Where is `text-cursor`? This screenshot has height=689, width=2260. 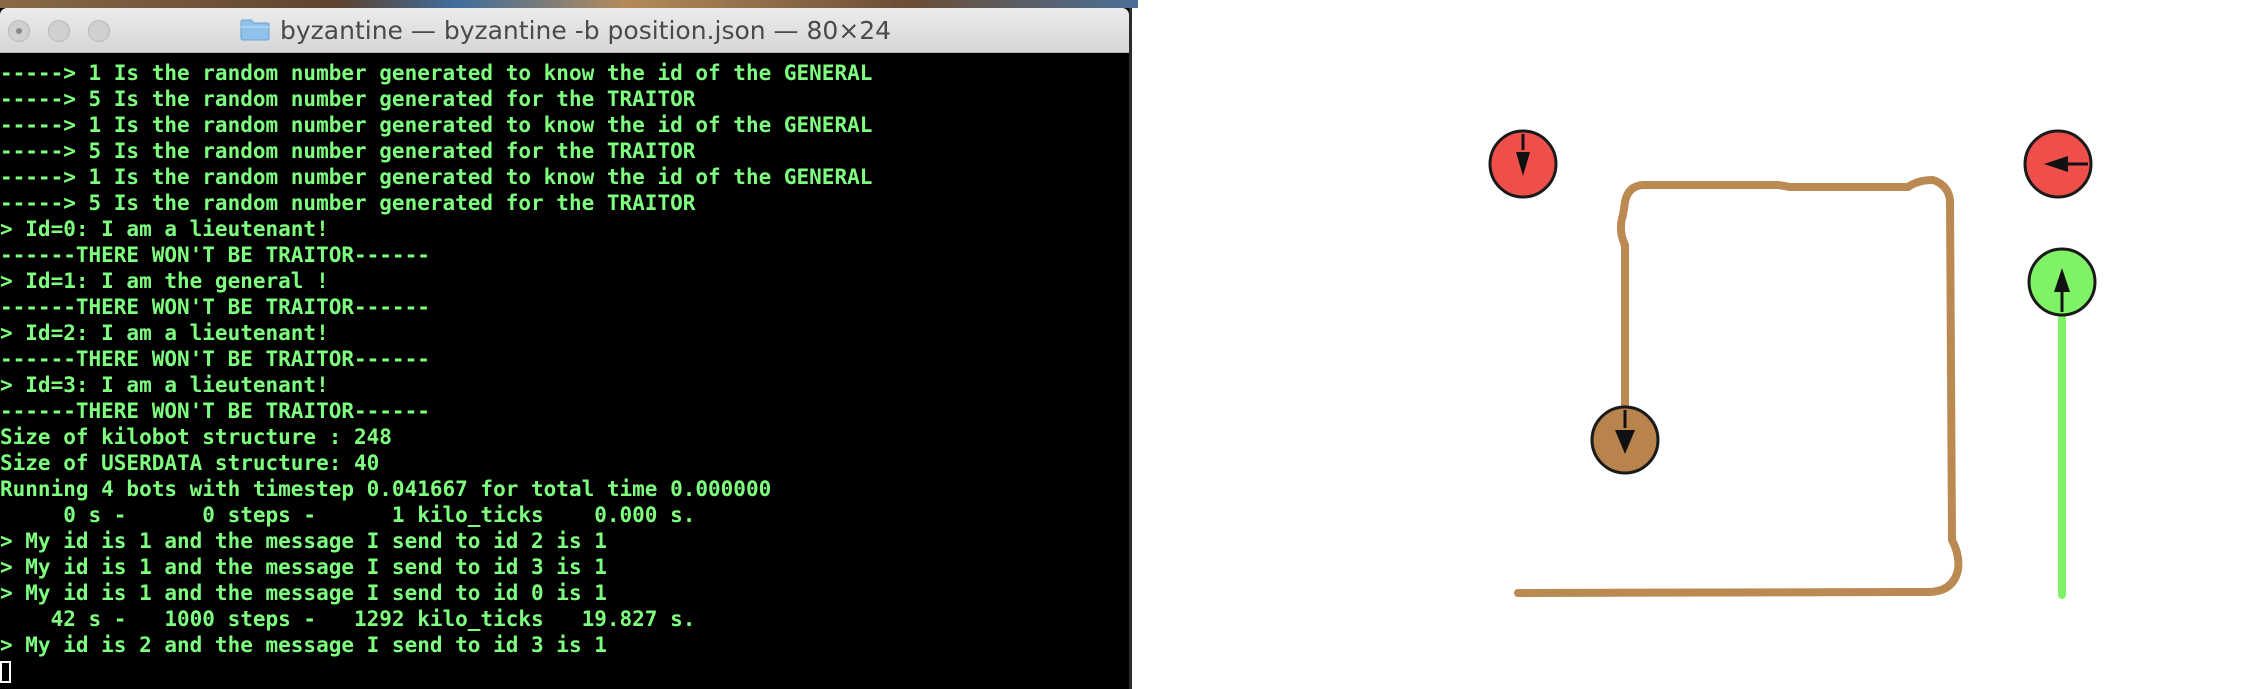 text-cursor is located at coordinates (5, 672).